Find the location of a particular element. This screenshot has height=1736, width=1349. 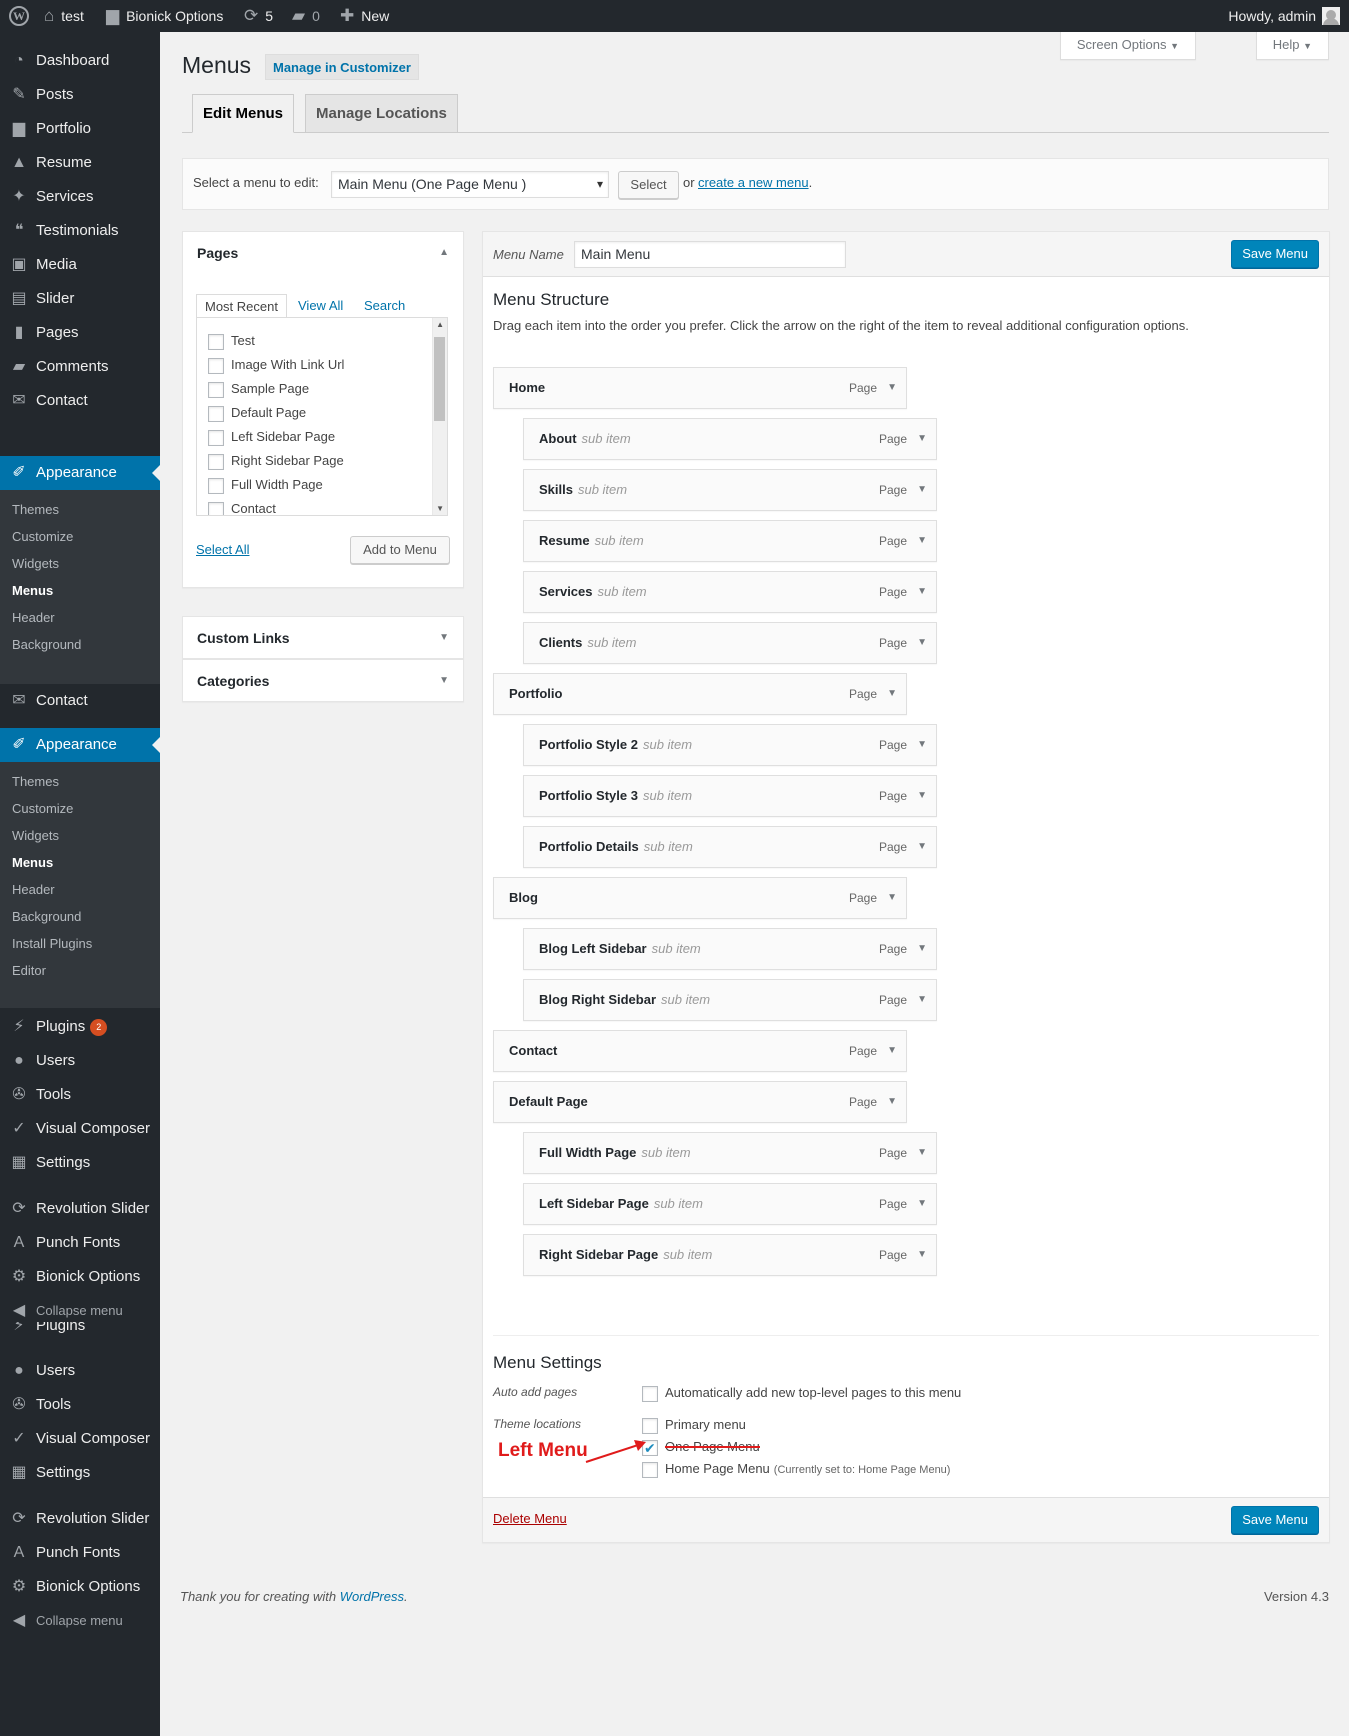

menu-item-clients: Clients sub item Page ▼ is located at coordinates (730, 643).